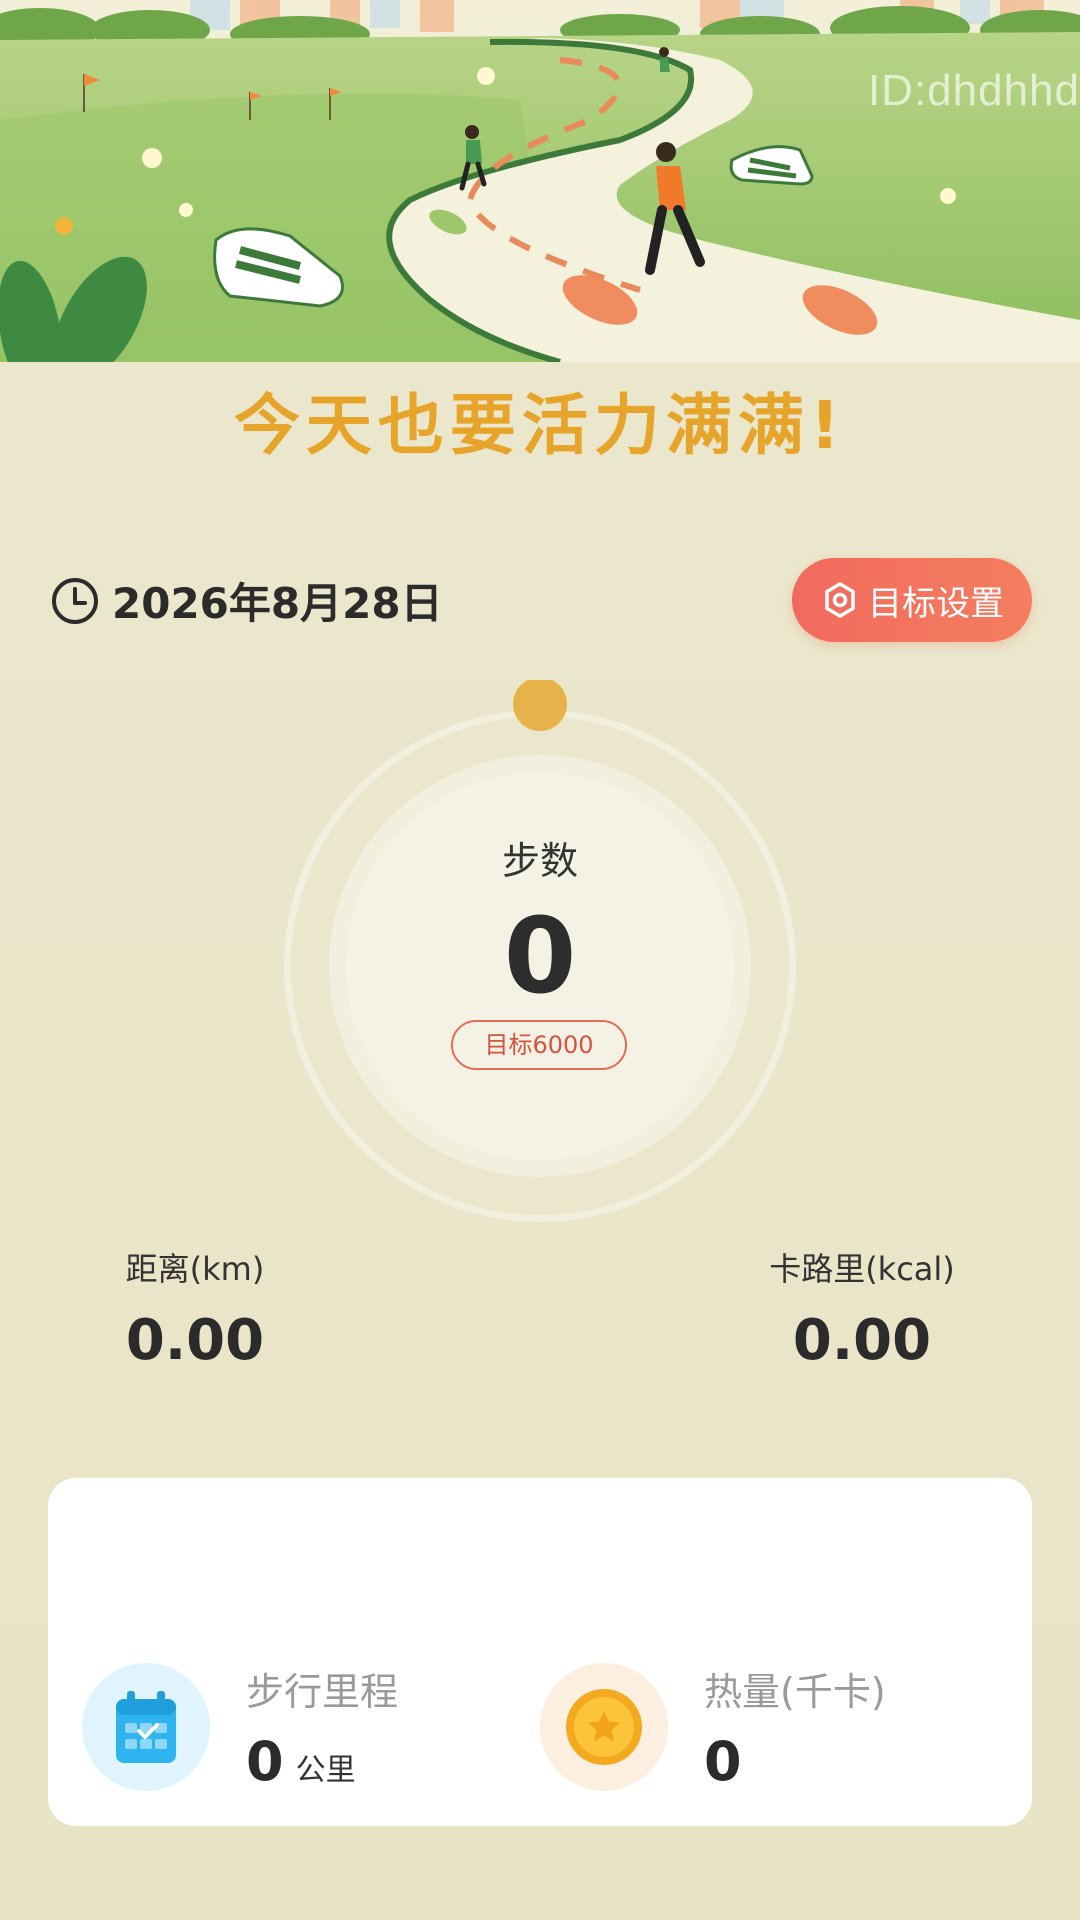 The height and width of the screenshot is (1920, 1080). Describe the element at coordinates (862, 1340) in the screenshot. I see `calorie-value: 0.00` at that location.